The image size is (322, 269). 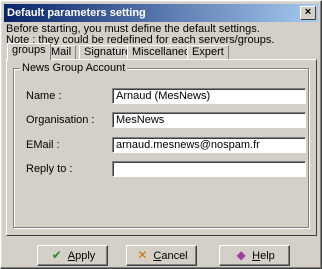 I want to click on cross-icon: ✕, so click(x=142, y=255).